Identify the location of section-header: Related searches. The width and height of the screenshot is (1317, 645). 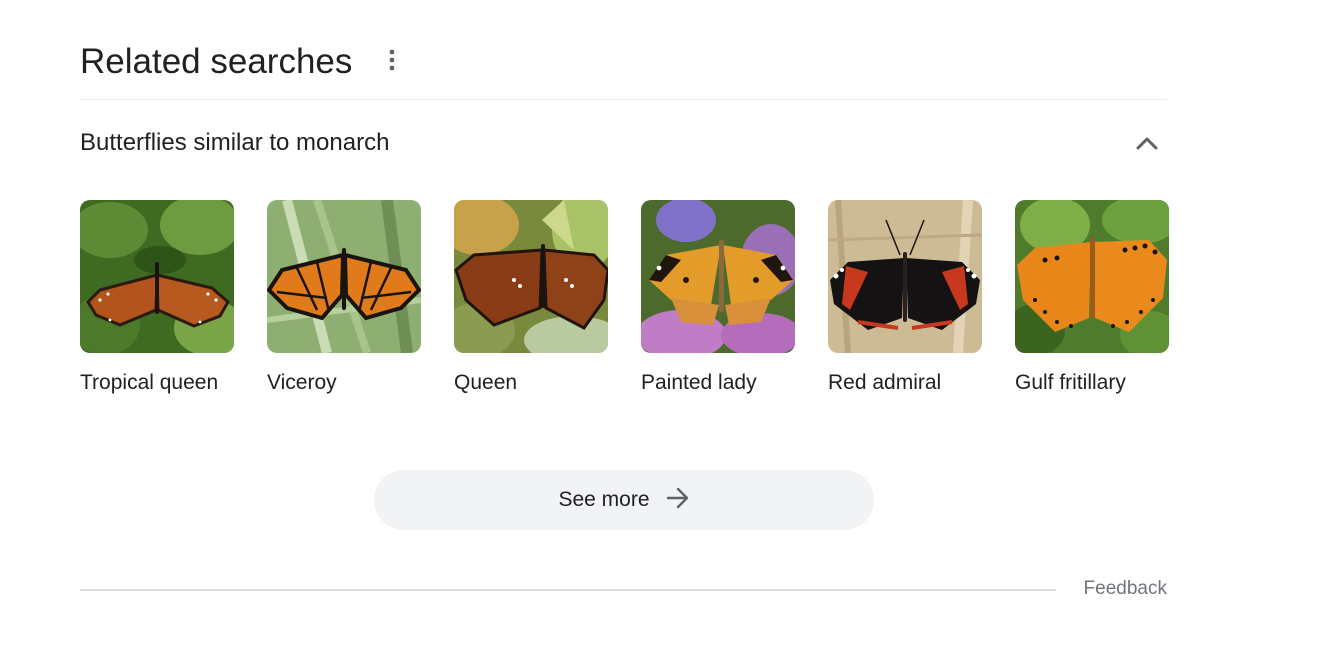
(245, 62).